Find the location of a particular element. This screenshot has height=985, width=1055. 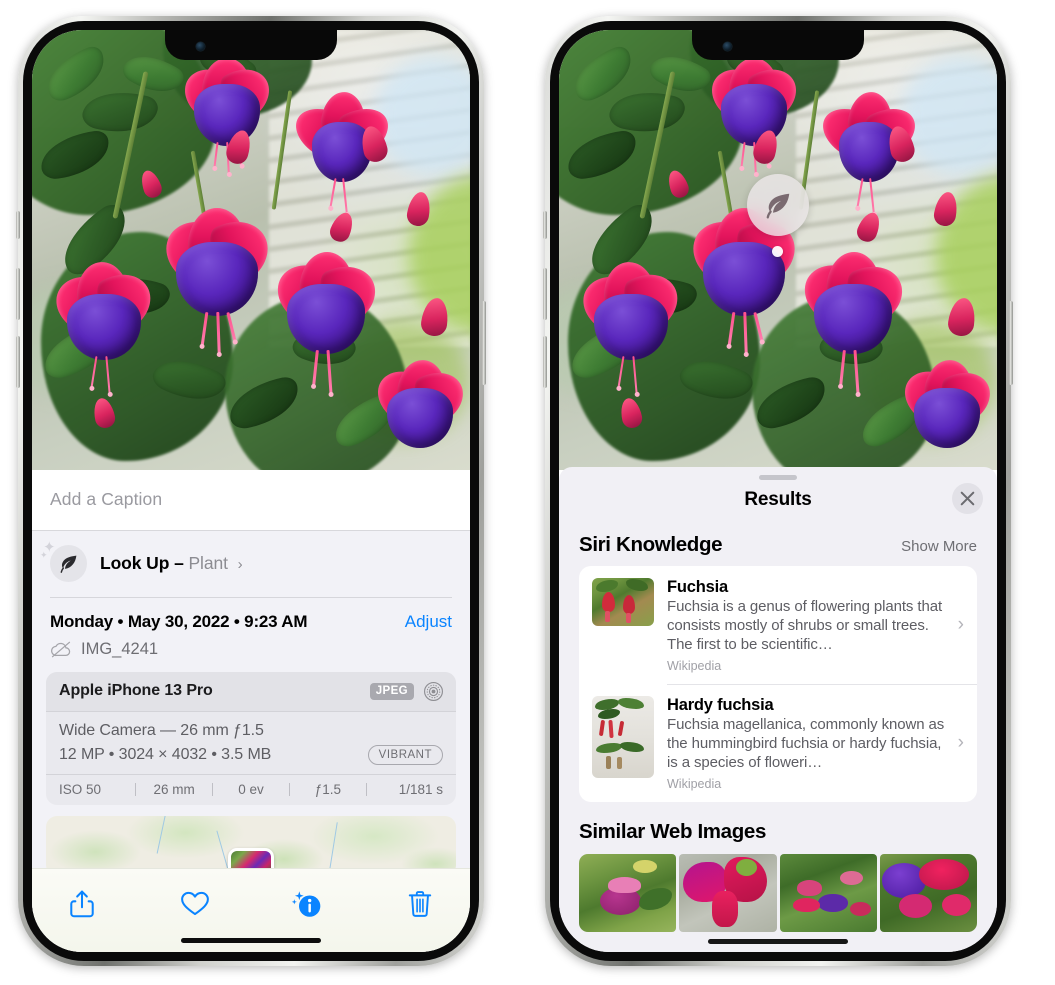

photo-date: Monday • May 30, 2022 • 9:23 AM is located at coordinates (179, 621).